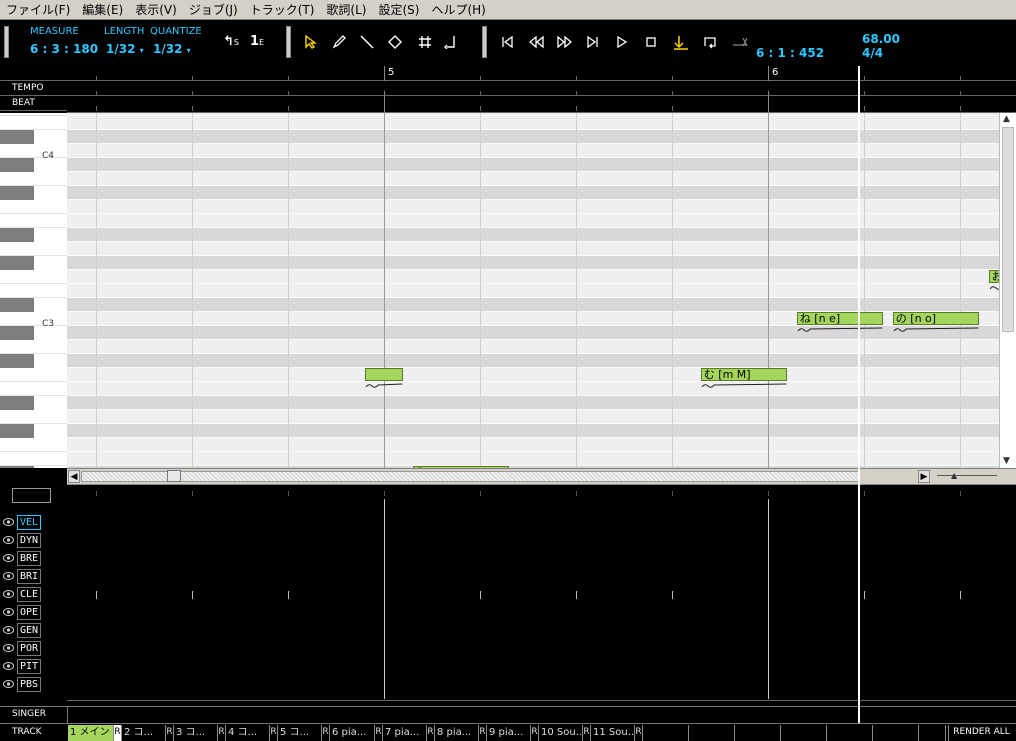  What do you see at coordinates (174, 476) in the screenshot?
I see `horizontal-scroll-thumb` at bounding box center [174, 476].